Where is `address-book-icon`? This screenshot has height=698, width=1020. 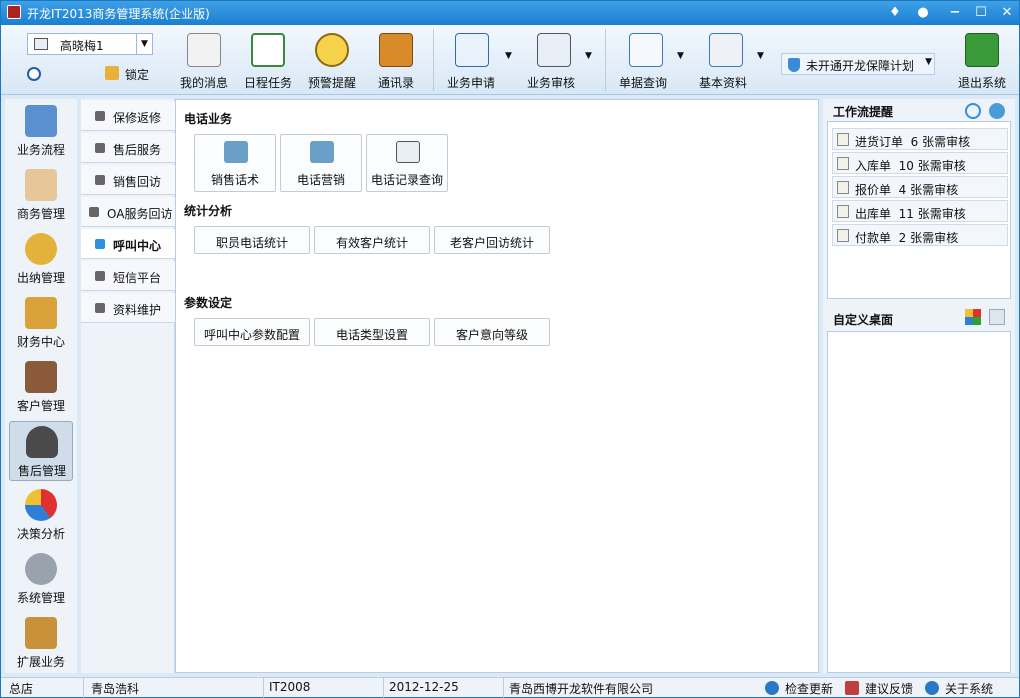 address-book-icon is located at coordinates (396, 50).